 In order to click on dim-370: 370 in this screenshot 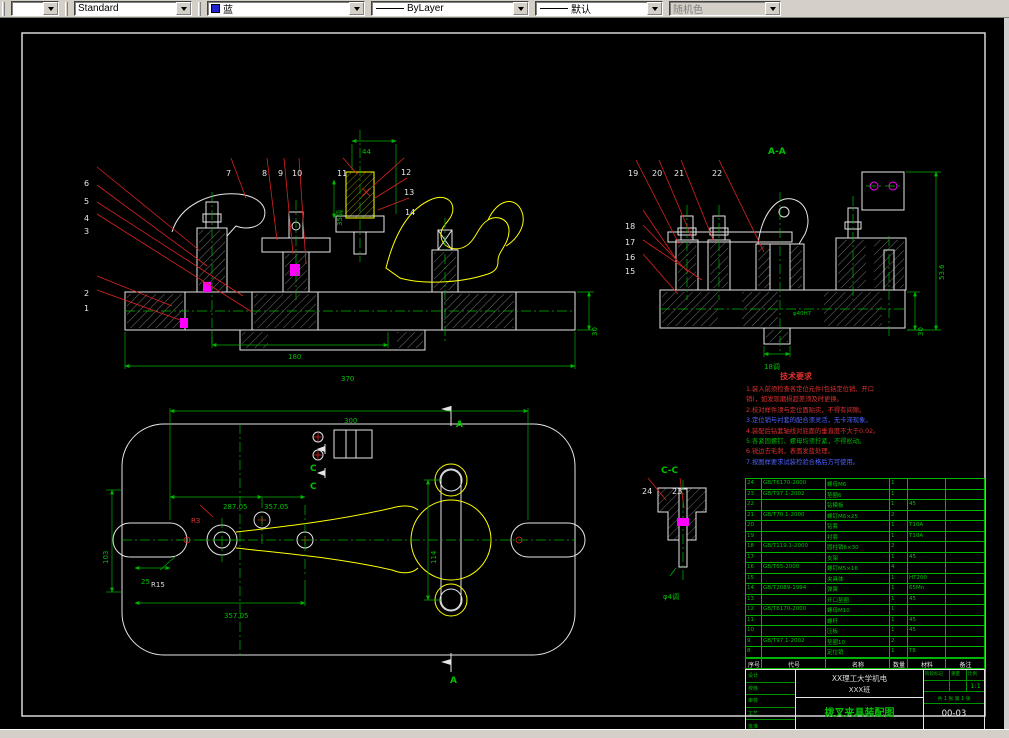, I will do `click(348, 379)`.